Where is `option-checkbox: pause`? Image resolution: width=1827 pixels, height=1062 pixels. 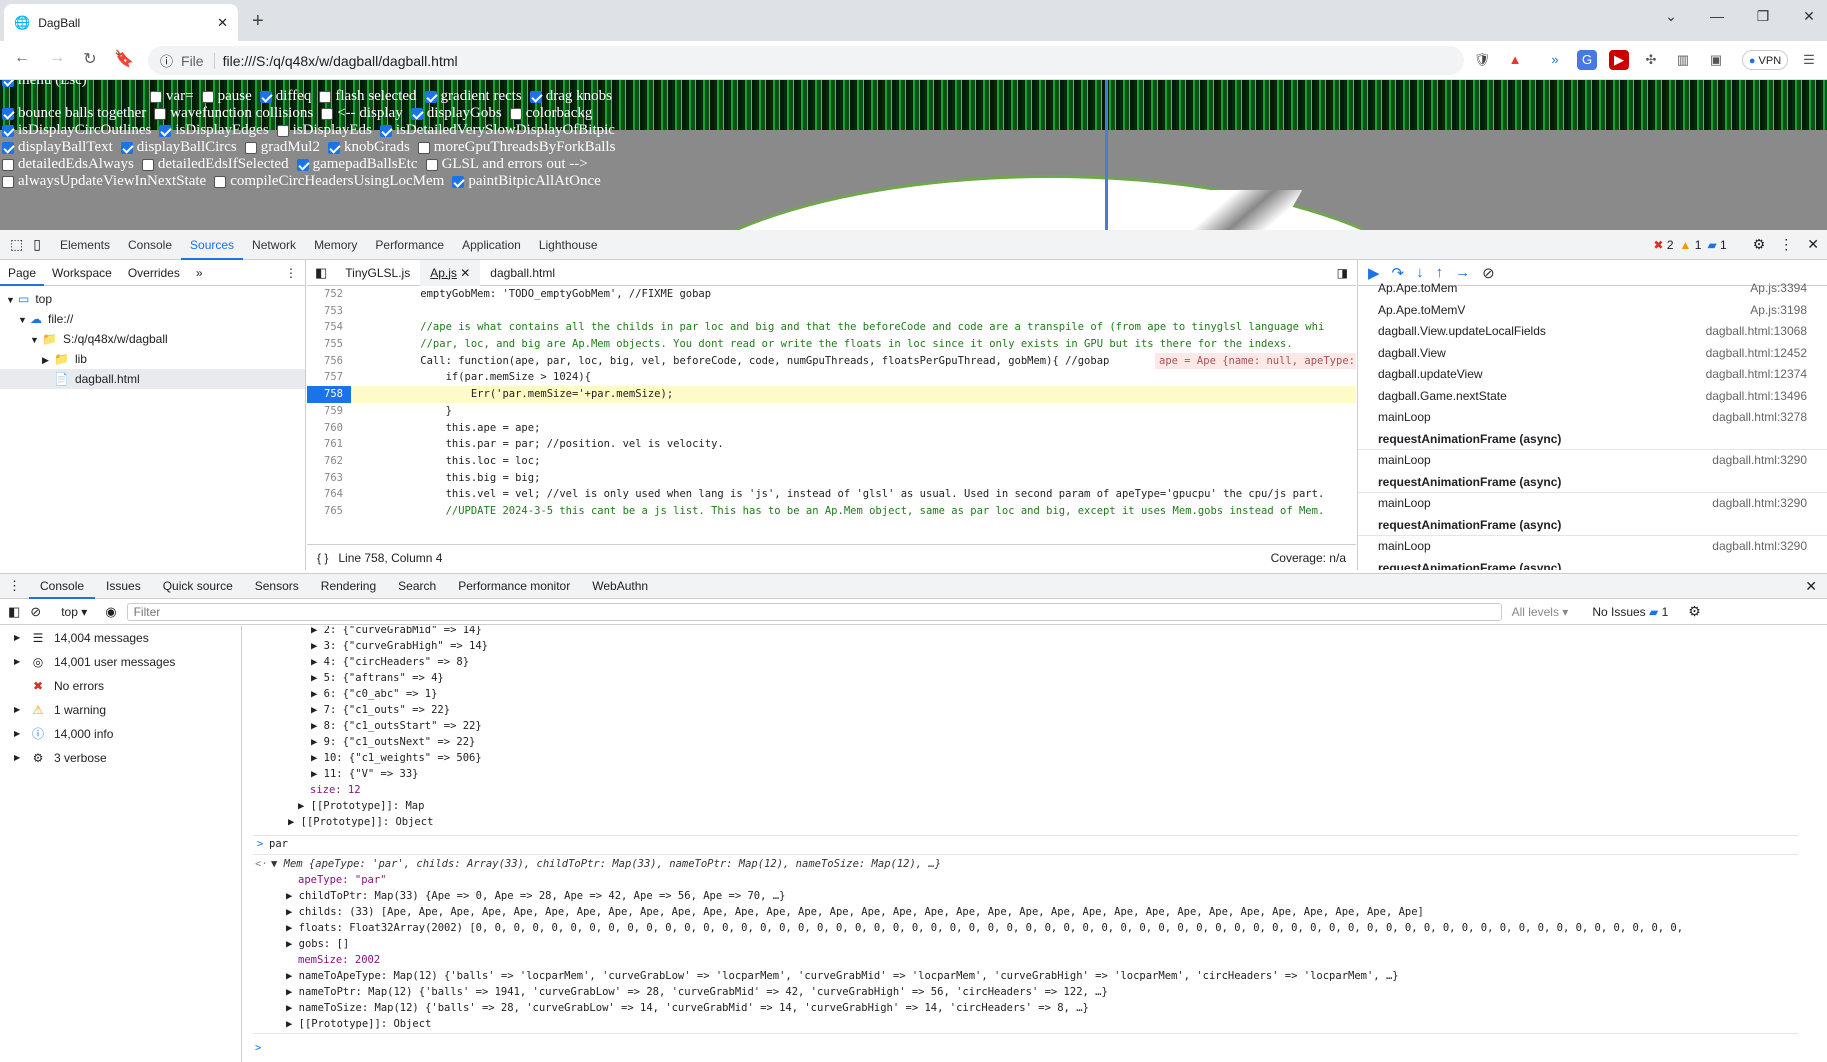 option-checkbox: pause is located at coordinates (226, 96).